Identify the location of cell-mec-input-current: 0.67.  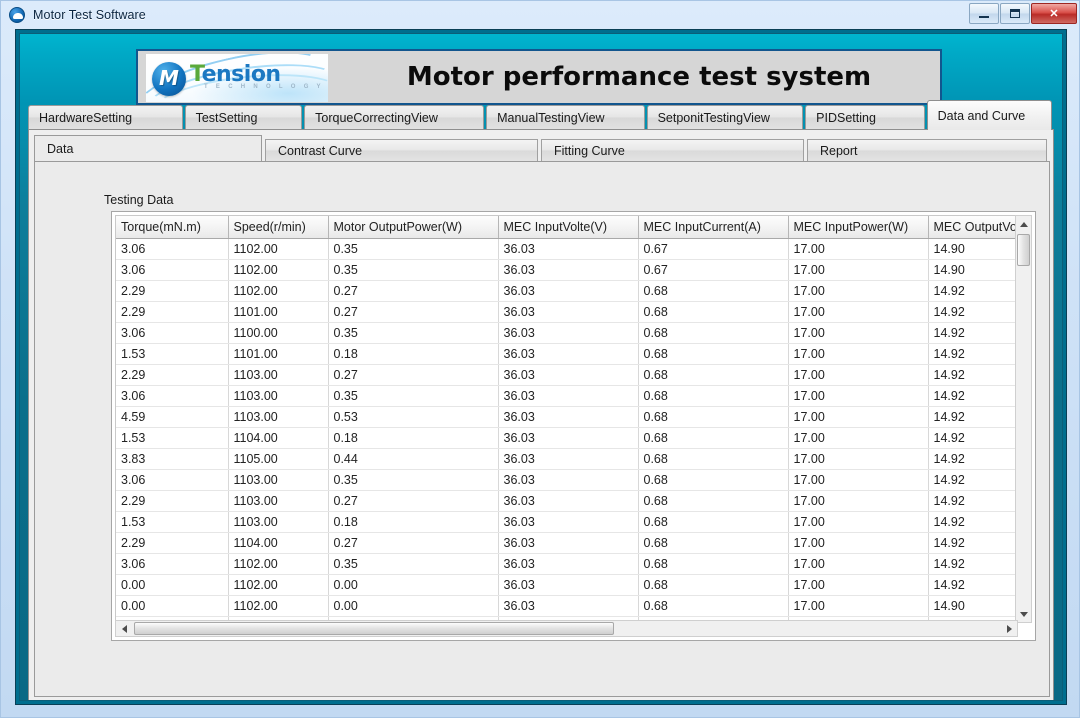
(713, 249).